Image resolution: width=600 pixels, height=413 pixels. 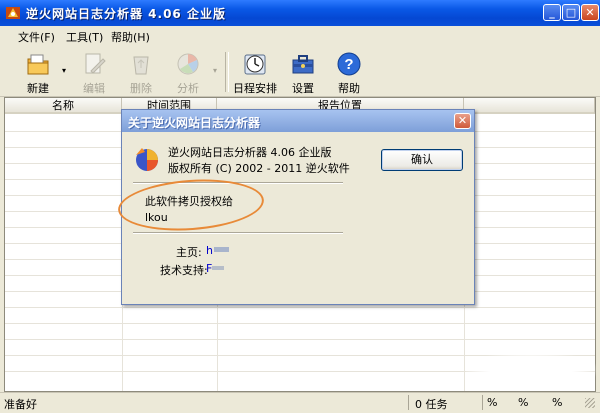 What do you see at coordinates (209, 250) in the screenshot?
I see `homepage-link: h` at bounding box center [209, 250].